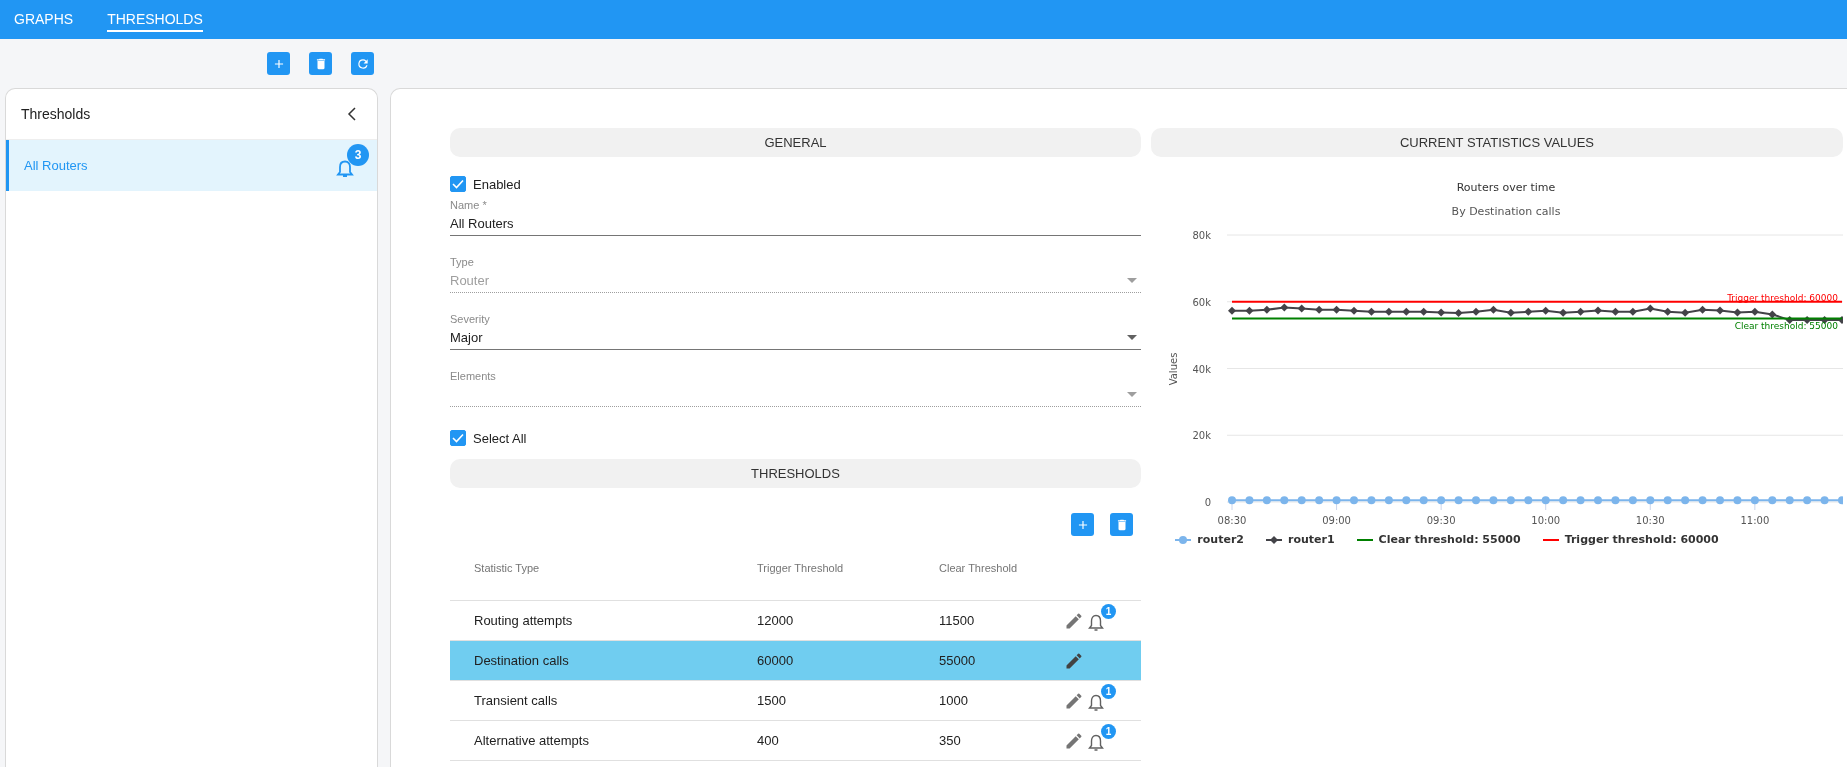  I want to click on x-axis-label: 10:00, so click(1546, 520).